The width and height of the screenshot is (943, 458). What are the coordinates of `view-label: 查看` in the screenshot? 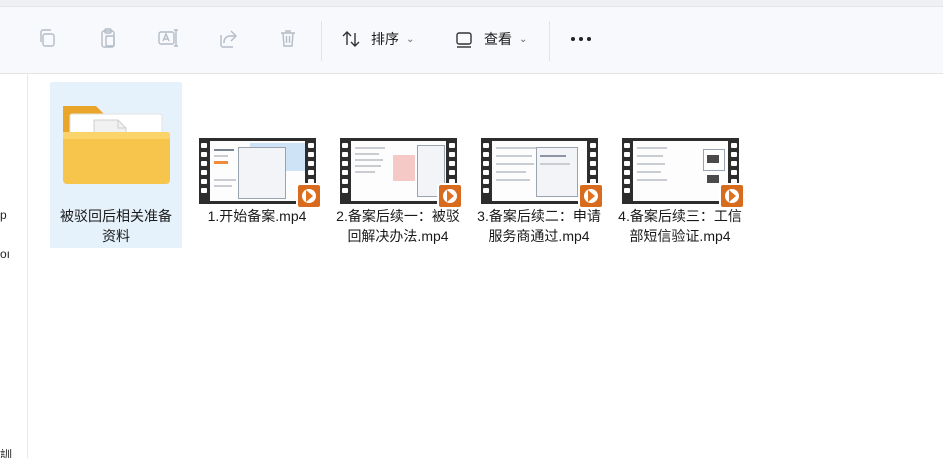 It's located at (498, 39).